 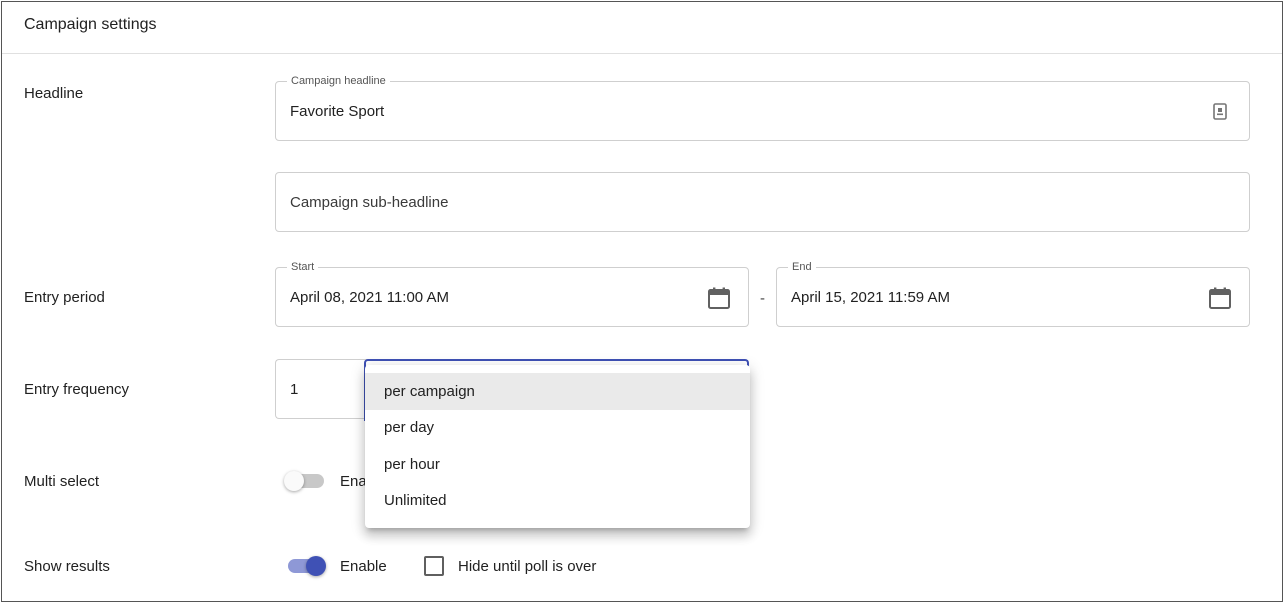 I want to click on headline-label: Headline, so click(x=54, y=93).